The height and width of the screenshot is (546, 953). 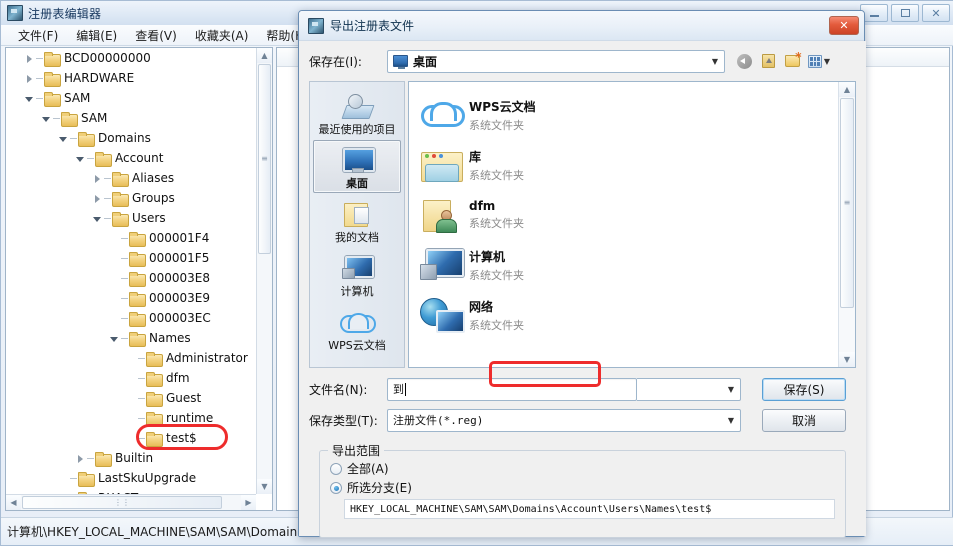 I want to click on monitor-icon, so click(x=400, y=62).